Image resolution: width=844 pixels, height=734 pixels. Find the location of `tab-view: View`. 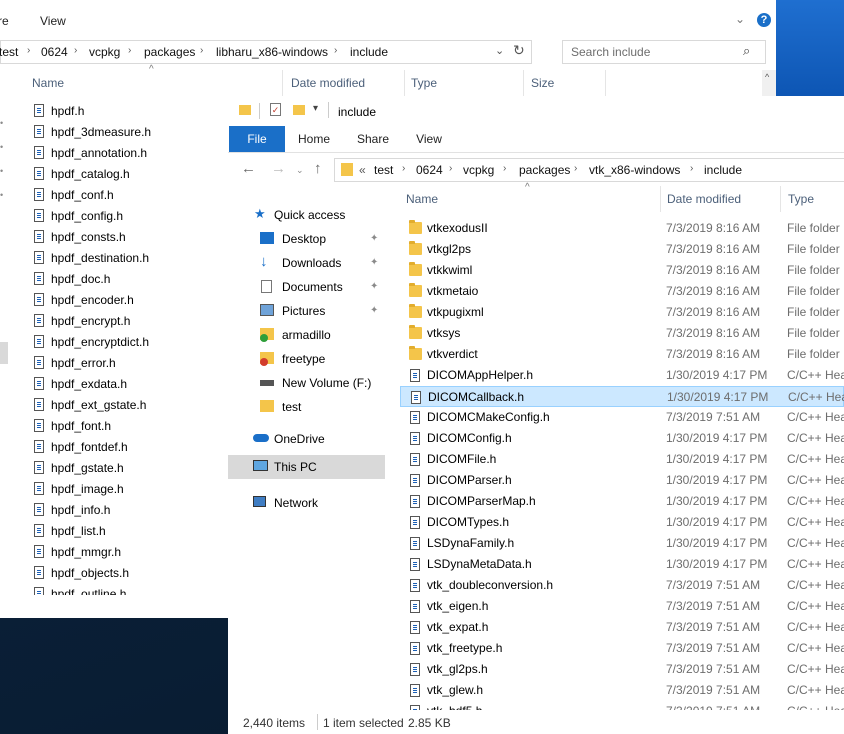

tab-view: View is located at coordinates (429, 139).